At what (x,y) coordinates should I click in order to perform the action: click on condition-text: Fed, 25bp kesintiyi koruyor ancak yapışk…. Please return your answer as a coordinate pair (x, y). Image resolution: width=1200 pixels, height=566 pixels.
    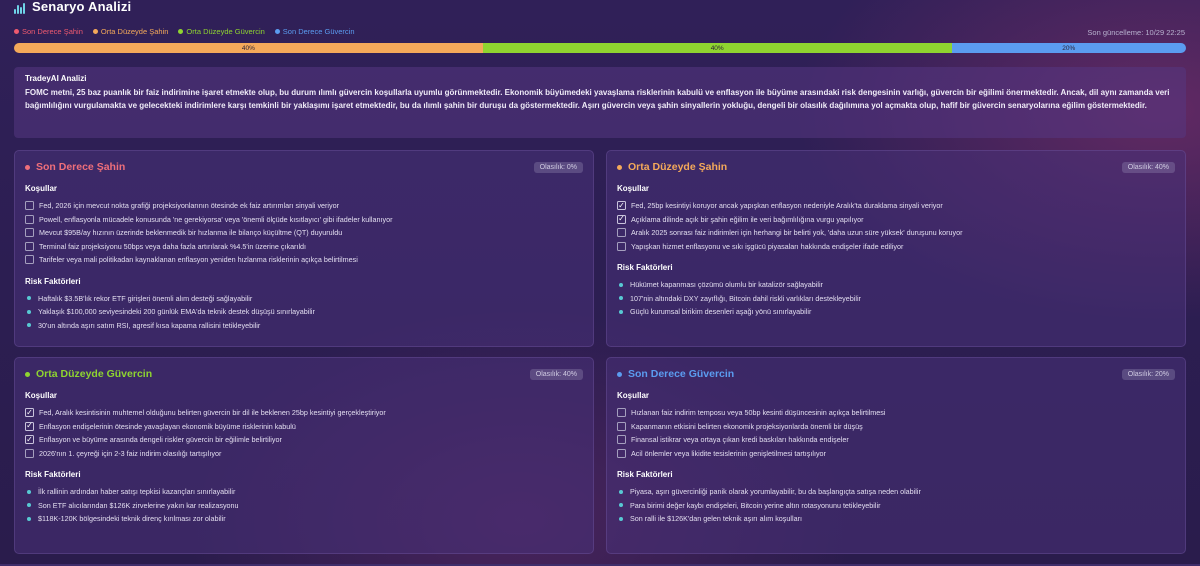
    Looking at the image, I should click on (787, 206).